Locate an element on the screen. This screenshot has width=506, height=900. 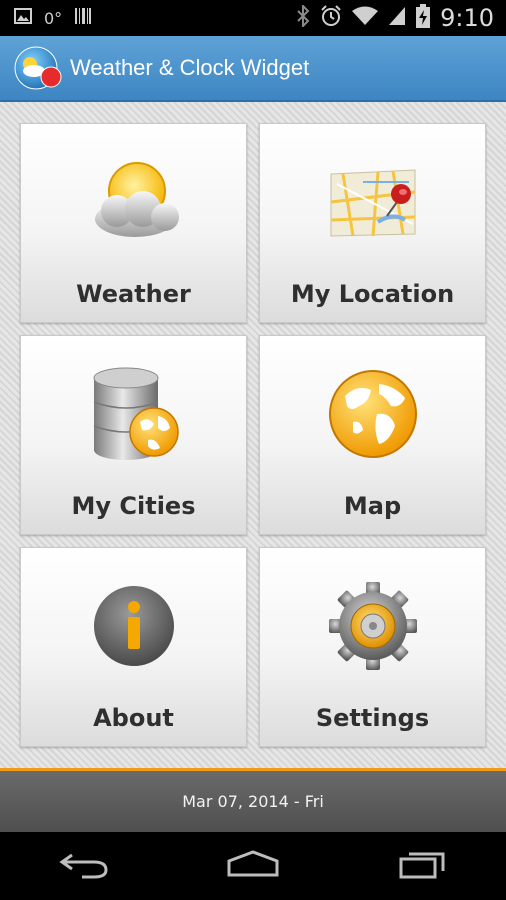
tile-my-cities: My Cities is located at coordinates (133, 435).